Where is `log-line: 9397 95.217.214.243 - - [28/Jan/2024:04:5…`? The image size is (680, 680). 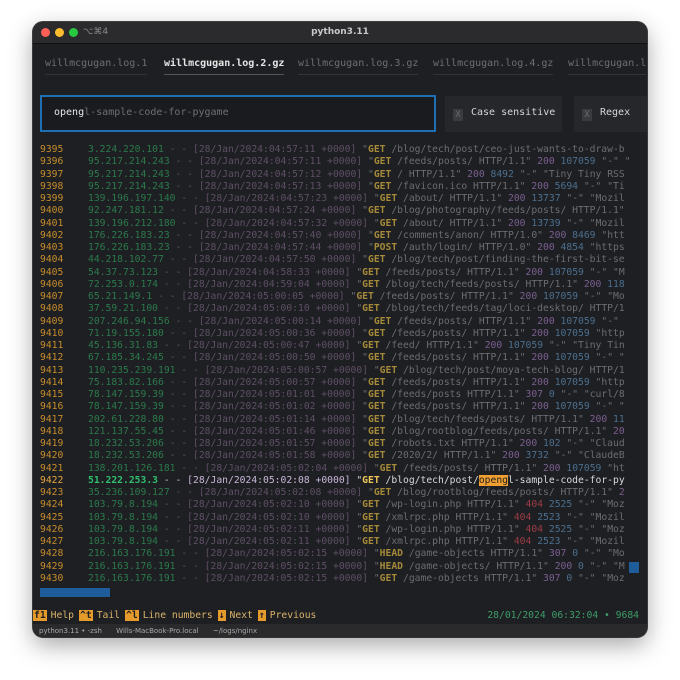
log-line: 9397 95.217.214.243 - - [28/Jan/2024:04:5… is located at coordinates (331, 175).